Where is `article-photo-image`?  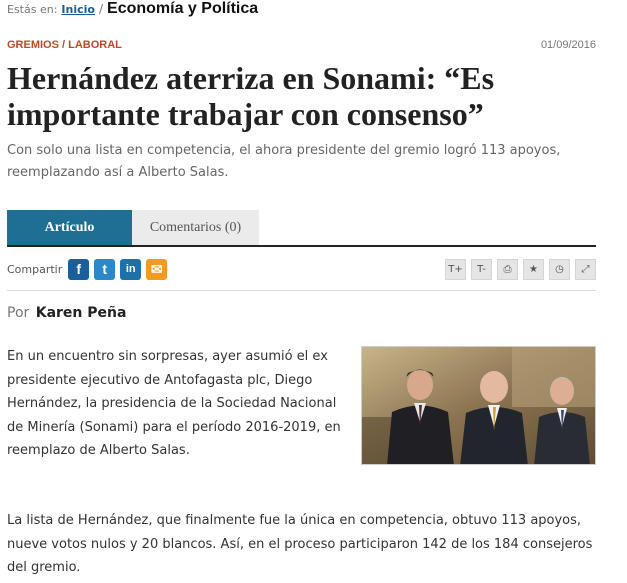 article-photo-image is located at coordinates (478, 405).